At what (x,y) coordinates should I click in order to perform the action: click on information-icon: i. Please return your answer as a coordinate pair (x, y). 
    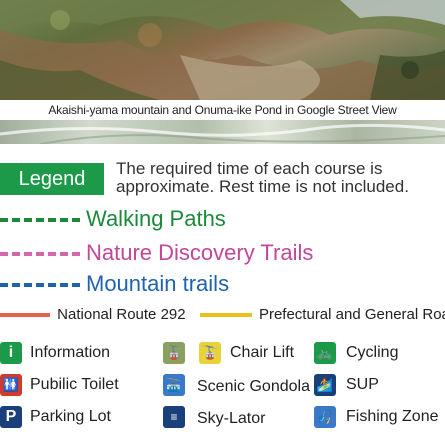
    Looking at the image, I should click on (11, 353).